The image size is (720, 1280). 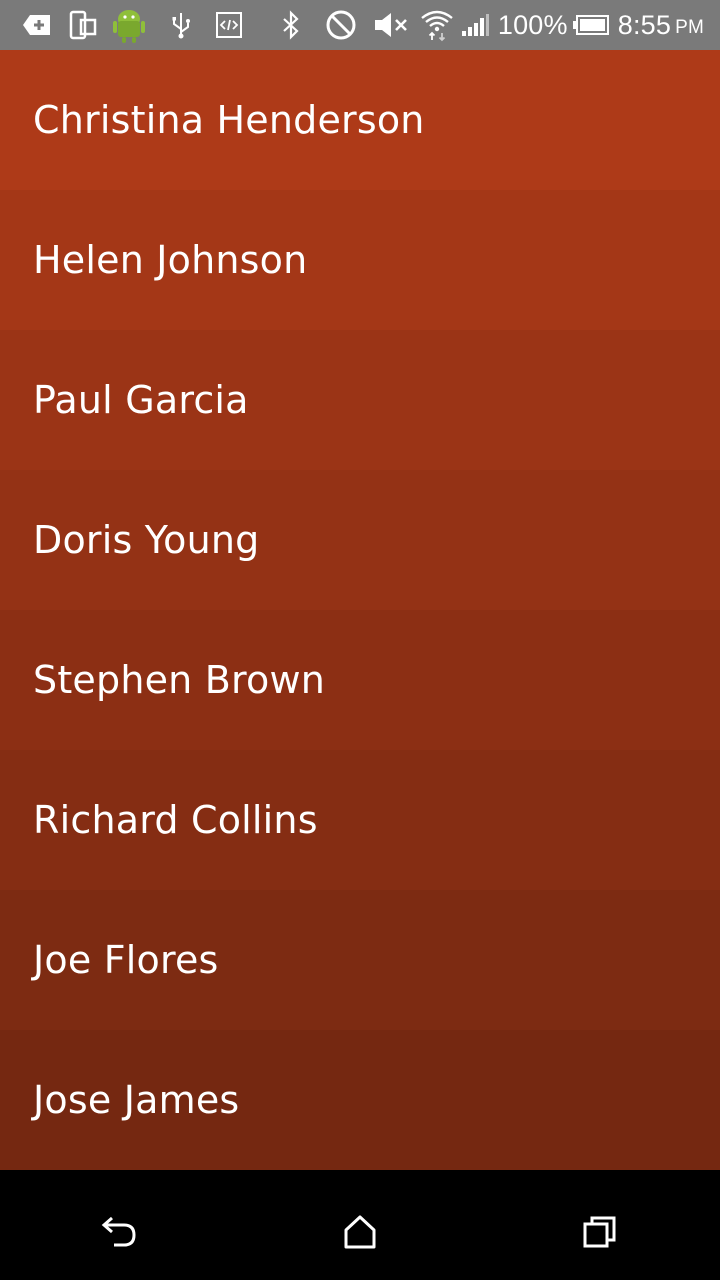 I want to click on volume-mute-icon, so click(x=391, y=25).